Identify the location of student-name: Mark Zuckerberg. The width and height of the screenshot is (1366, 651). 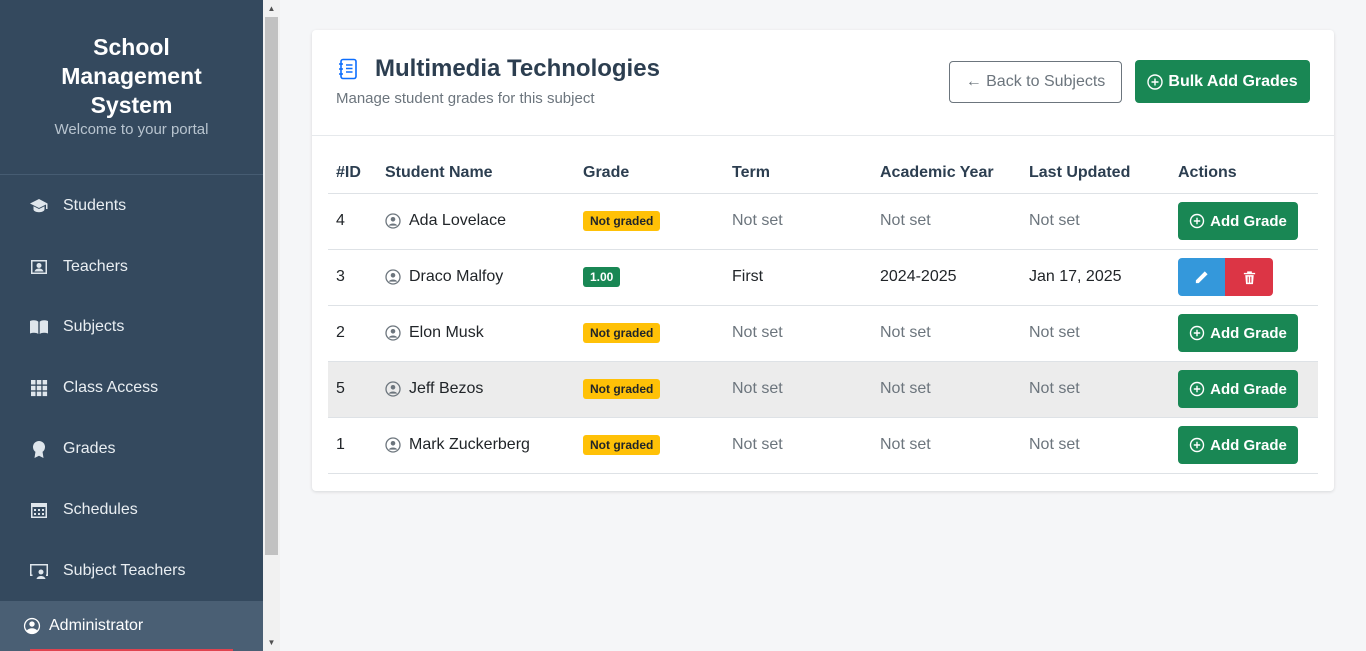
(469, 444).